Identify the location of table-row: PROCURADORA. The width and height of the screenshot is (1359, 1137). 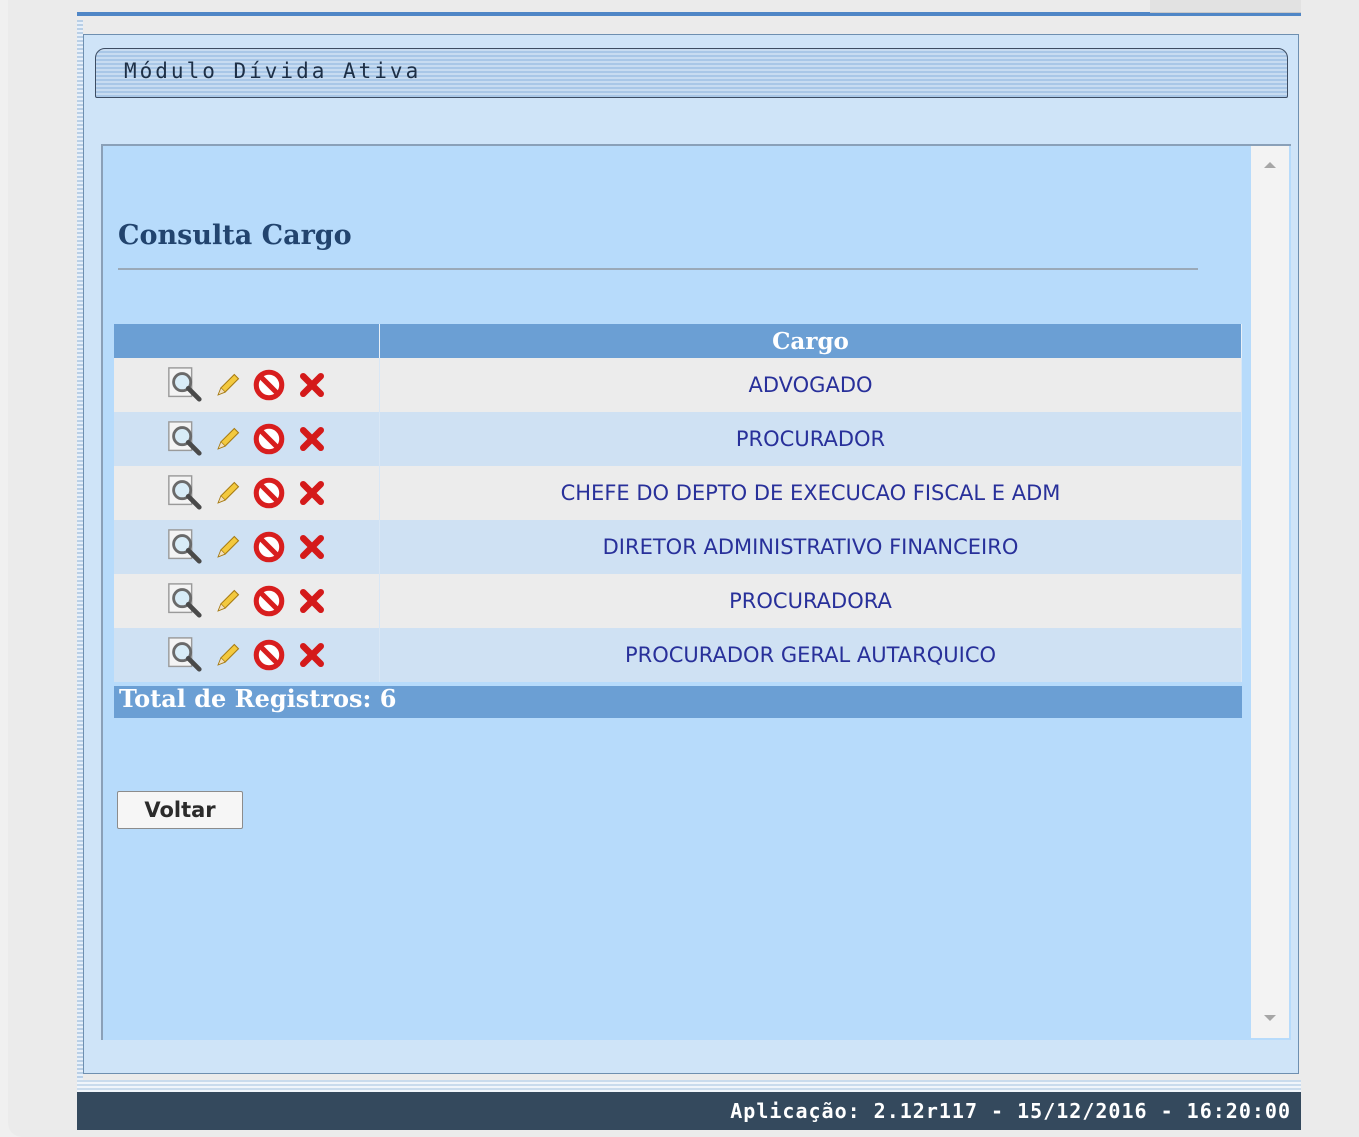
(678, 601).